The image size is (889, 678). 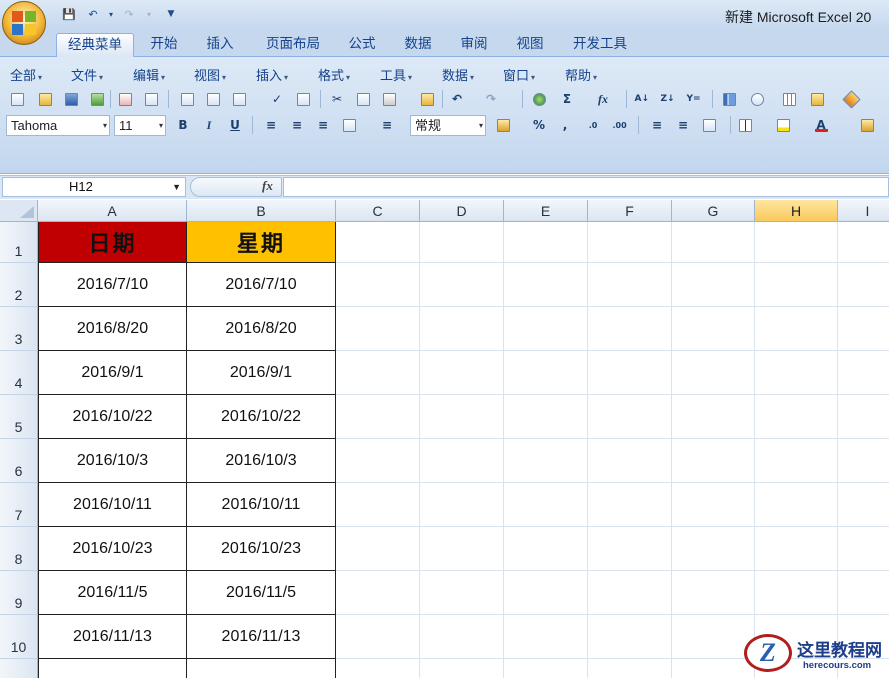 What do you see at coordinates (87, 74) in the screenshot?
I see `menu-file: 文件 ▾` at bounding box center [87, 74].